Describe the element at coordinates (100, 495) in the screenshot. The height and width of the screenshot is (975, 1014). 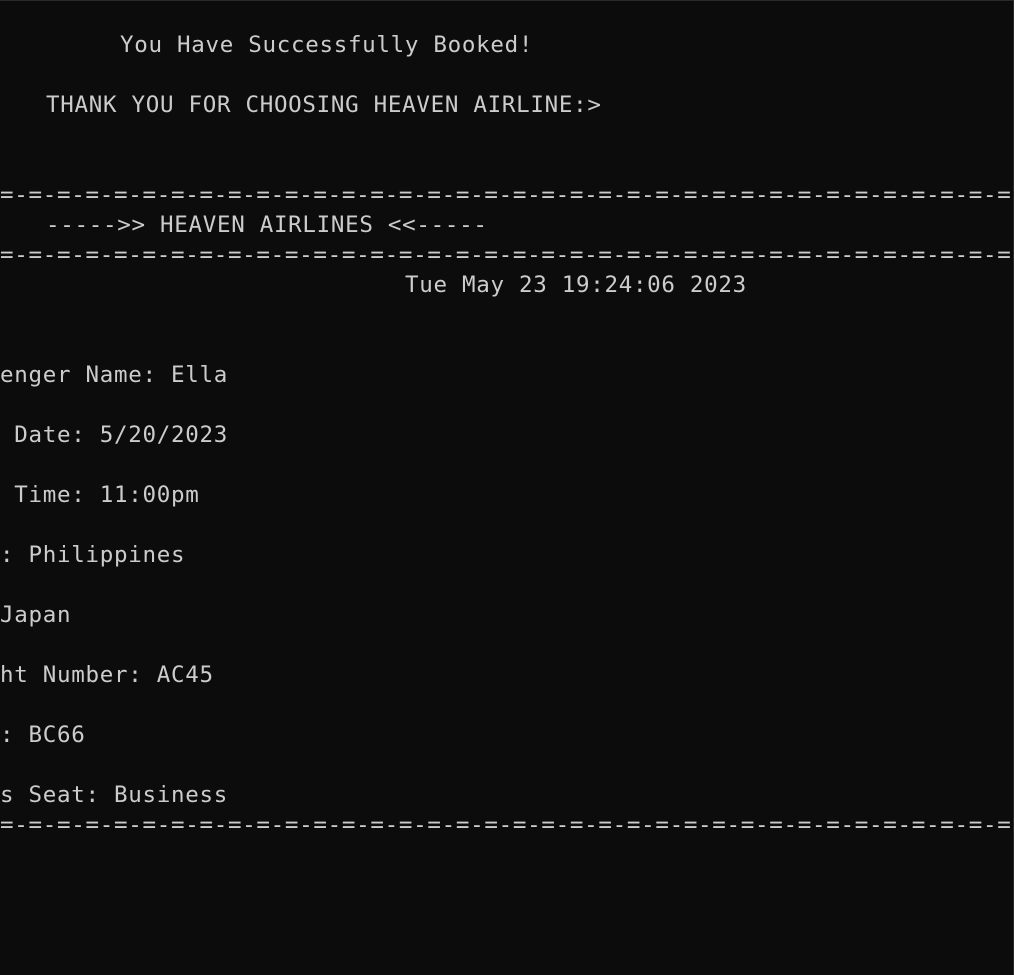
I see `flight-time-line: Time: 11:00pm` at that location.